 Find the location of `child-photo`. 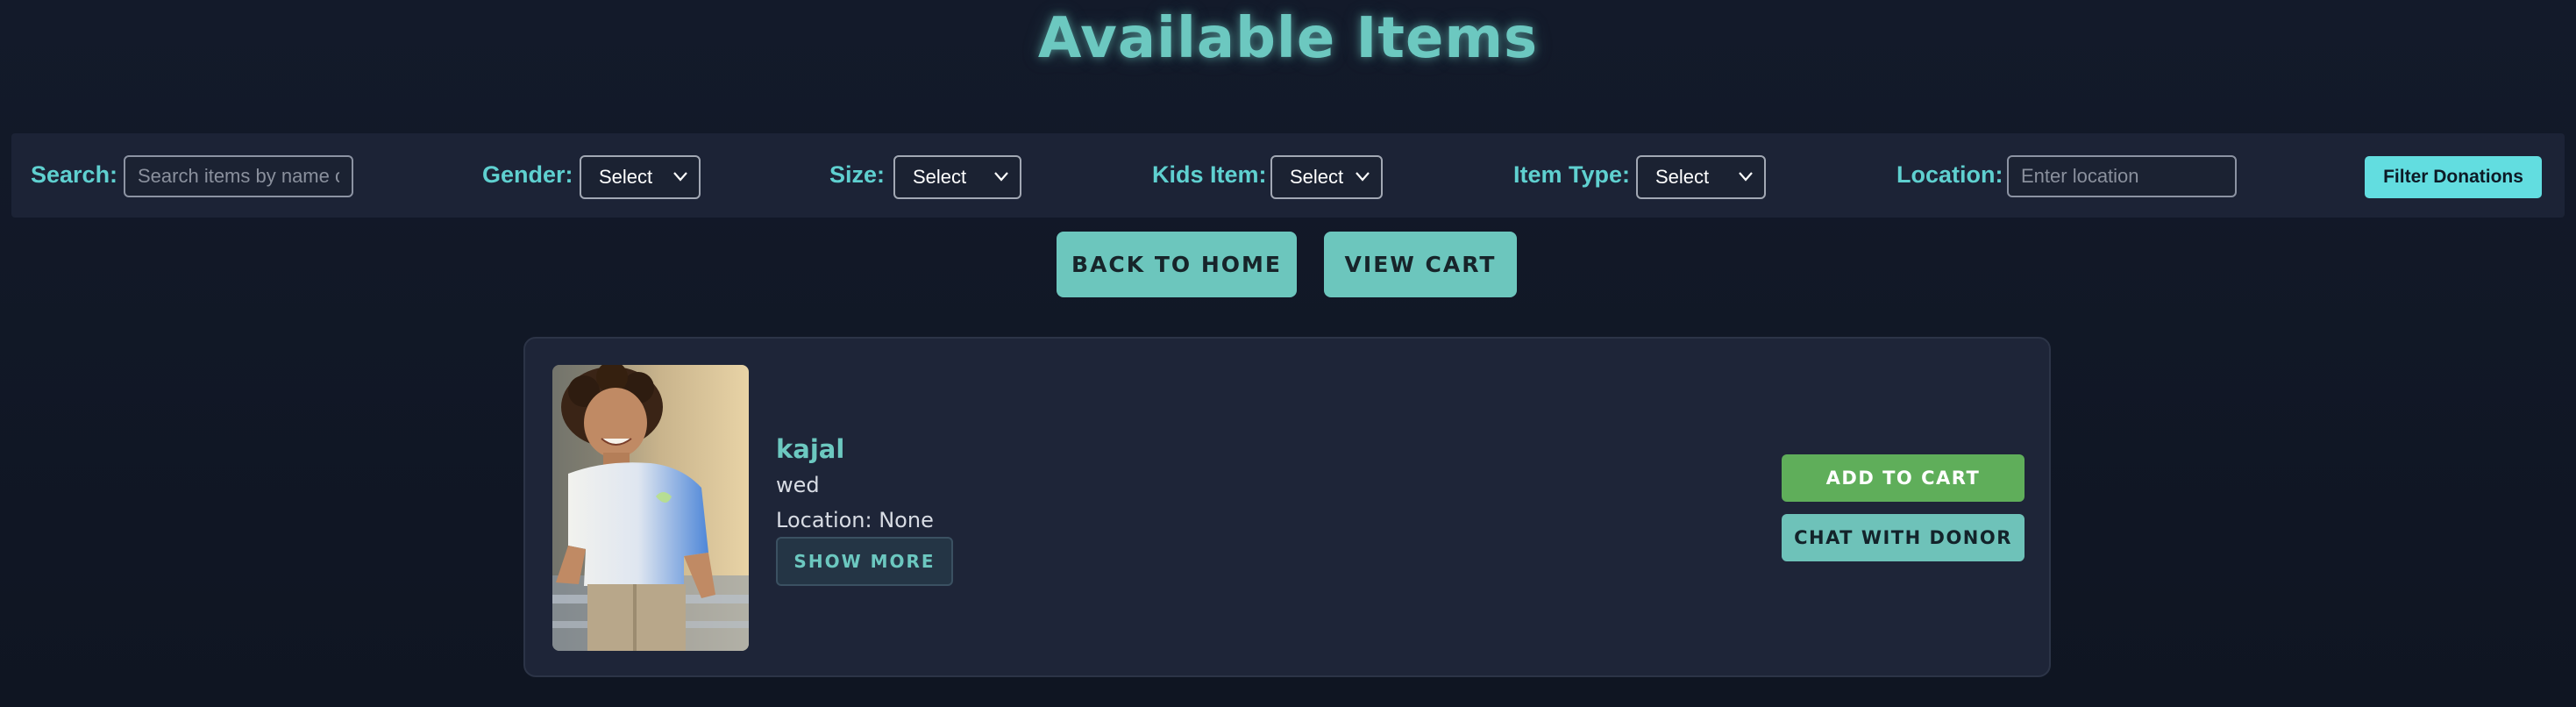

child-photo is located at coordinates (650, 508).